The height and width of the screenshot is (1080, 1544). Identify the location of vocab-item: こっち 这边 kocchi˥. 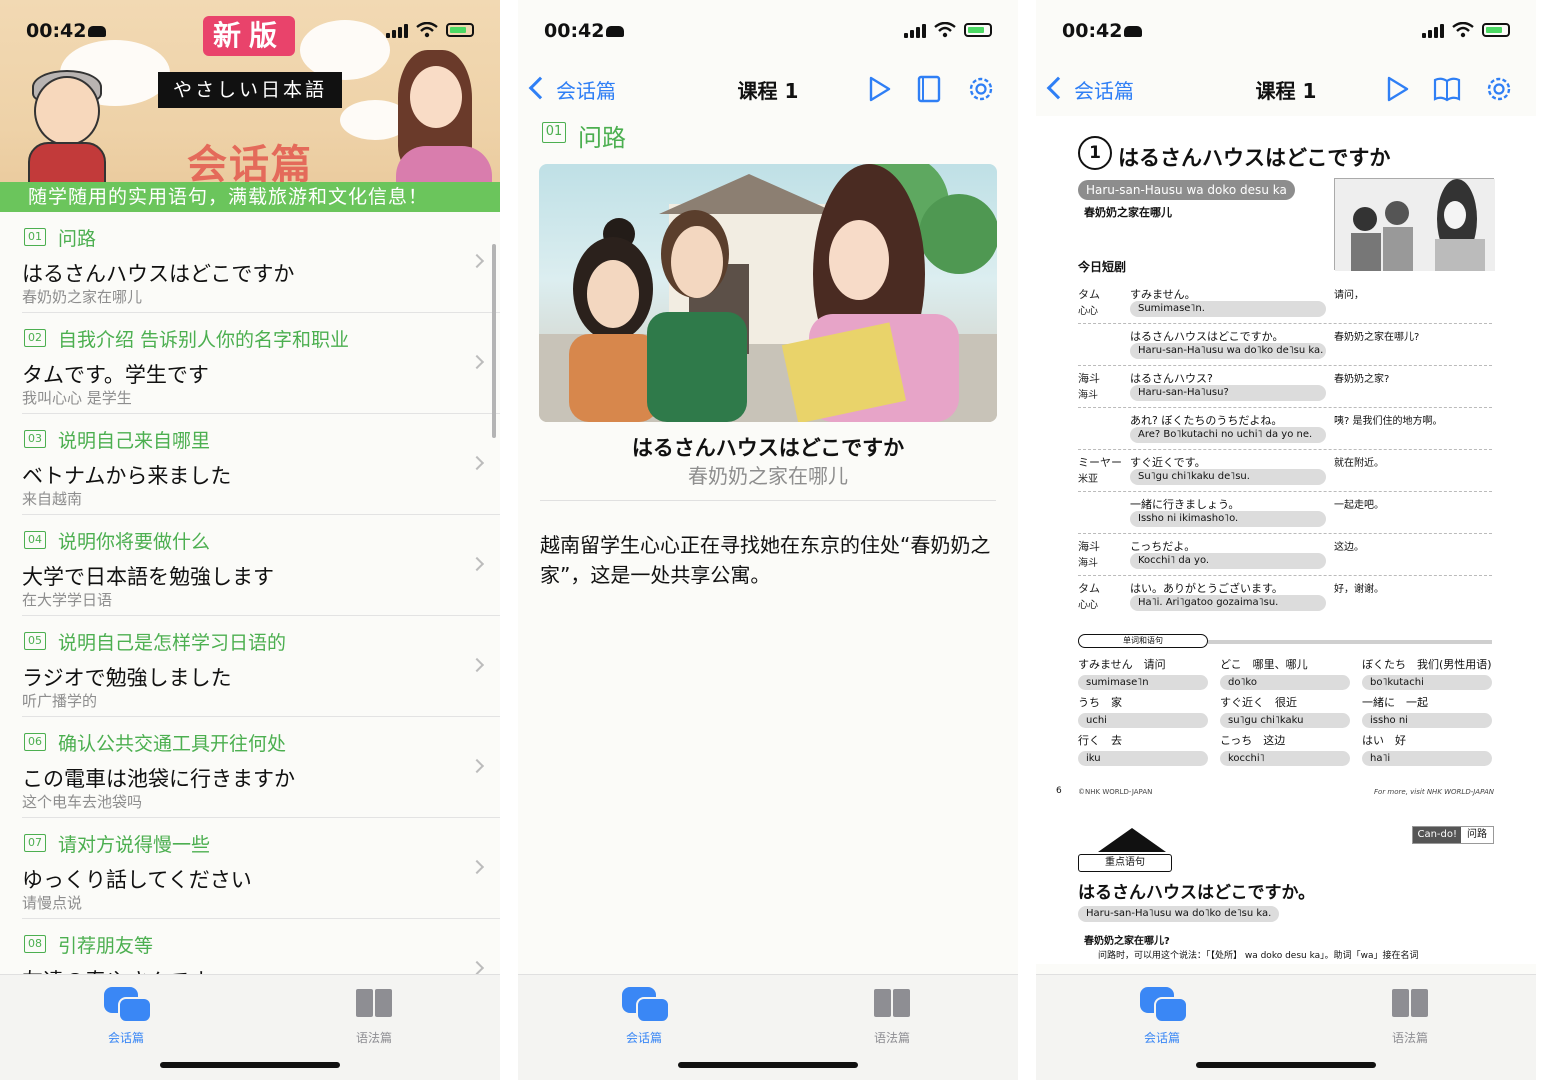
(1285, 749).